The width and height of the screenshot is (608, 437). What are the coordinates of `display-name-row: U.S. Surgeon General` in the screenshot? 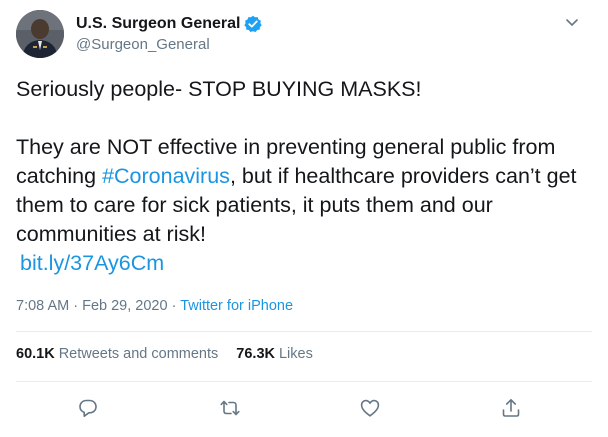 It's located at (169, 24).